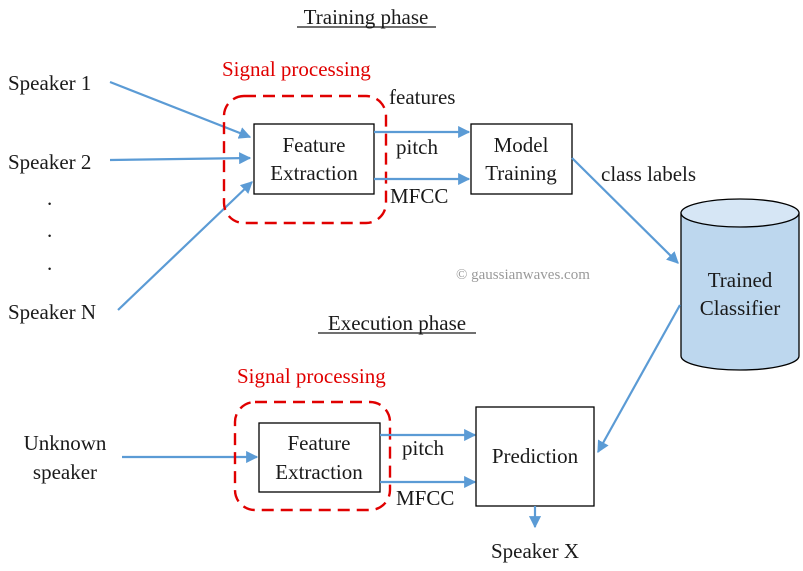 The width and height of the screenshot is (803, 571). Describe the element at coordinates (185, 246) in the screenshot. I see `arrow-speaker-n` at that location.